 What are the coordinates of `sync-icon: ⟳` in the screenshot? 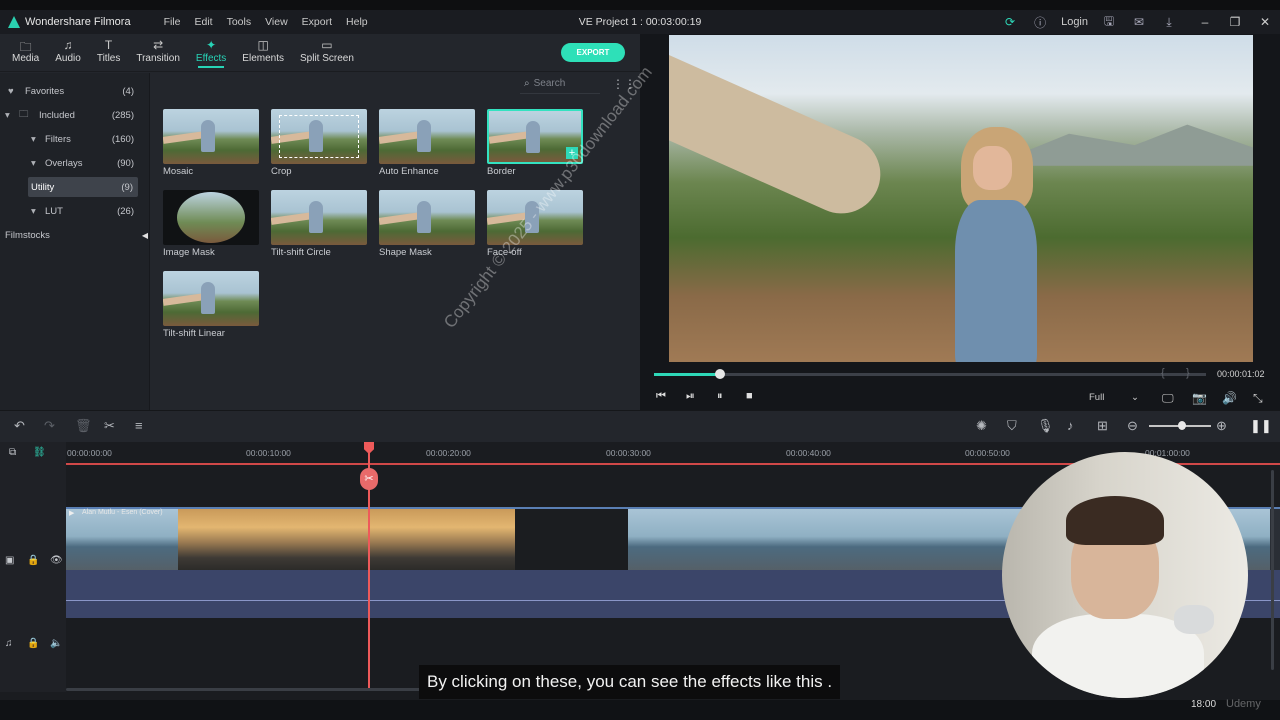 It's located at (1010, 22).